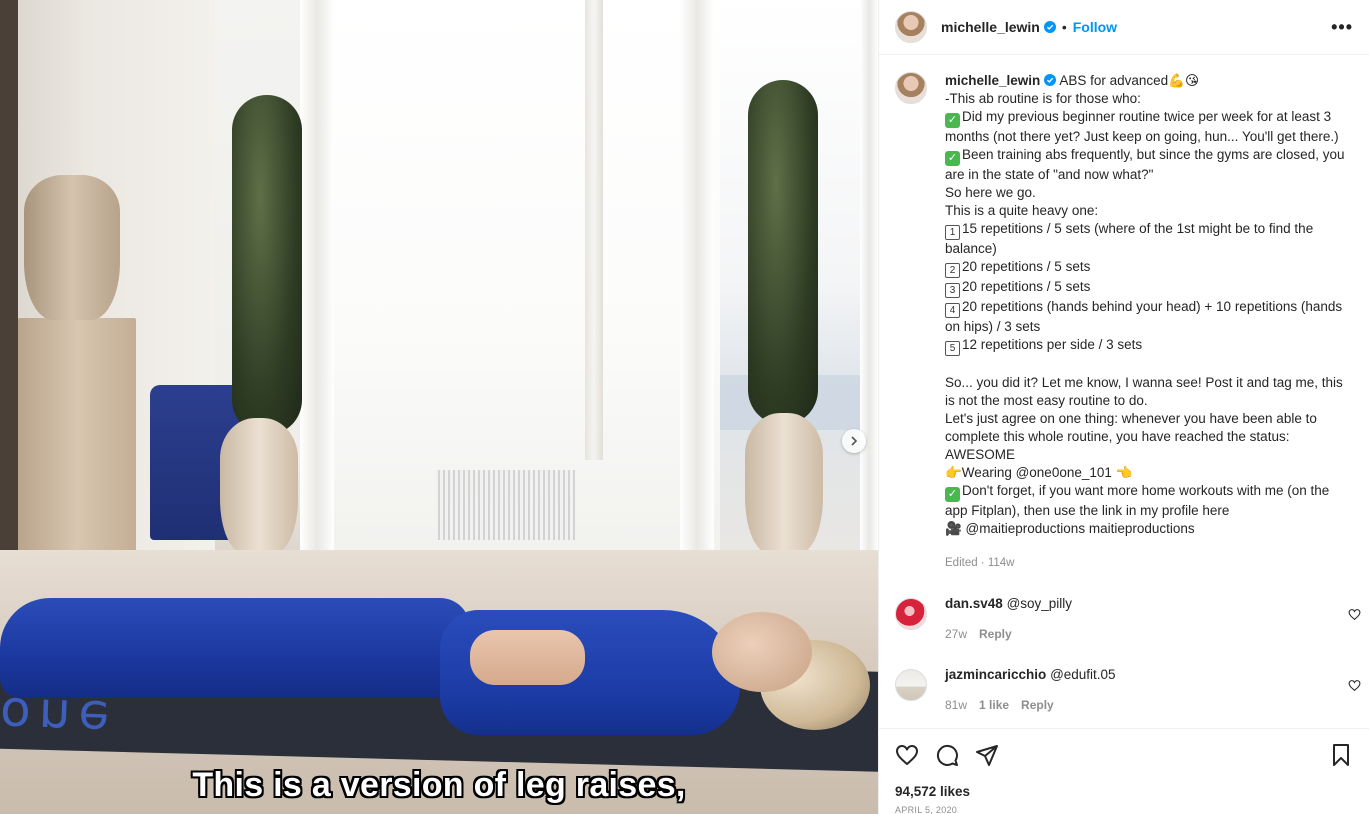 This screenshot has height=814, width=1369. I want to click on caption-line-text, so click(947, 364).